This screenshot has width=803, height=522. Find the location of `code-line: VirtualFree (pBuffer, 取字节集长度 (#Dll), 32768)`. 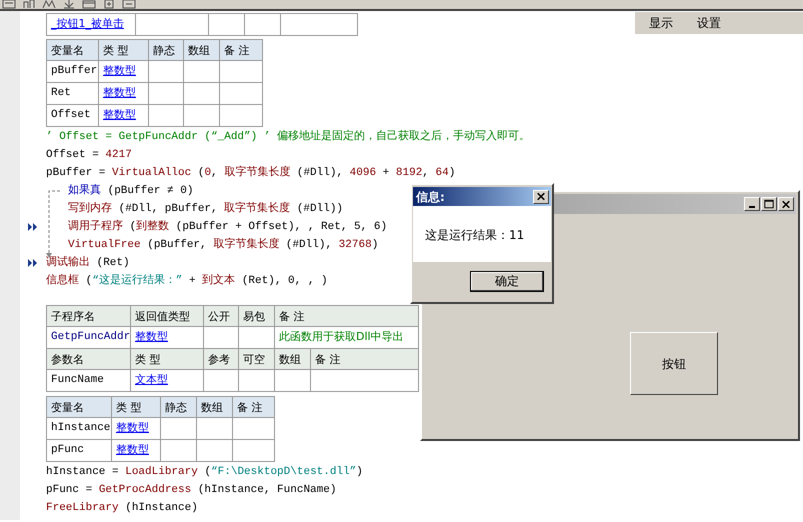

code-line: VirtualFree (pBuffer, 取字节集长度 (#Dll), 32768) is located at coordinates (224, 244).